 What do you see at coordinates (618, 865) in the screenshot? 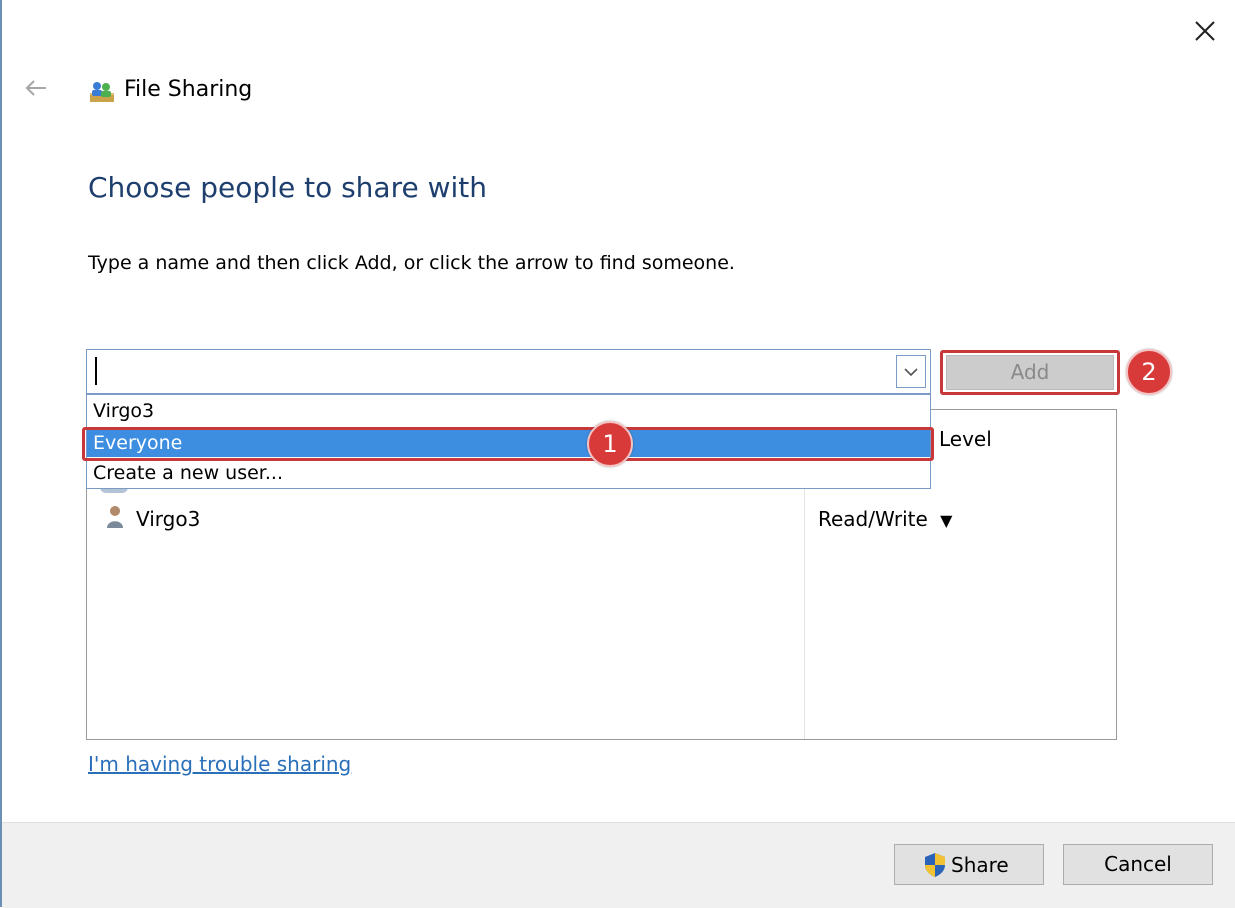
I see `dialog-footer` at bounding box center [618, 865].